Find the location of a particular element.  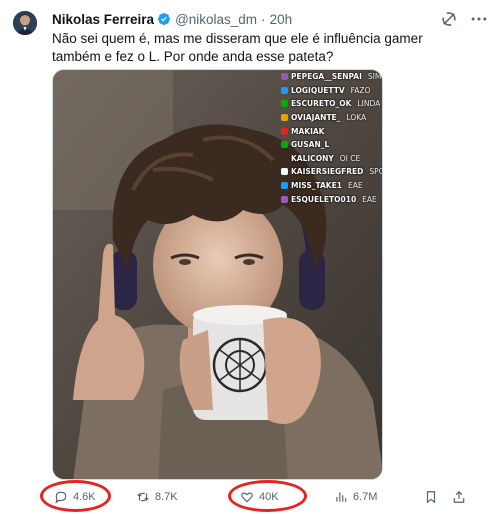

chat-line: LOGIQUETTV FAZO is located at coordinates (331, 91).